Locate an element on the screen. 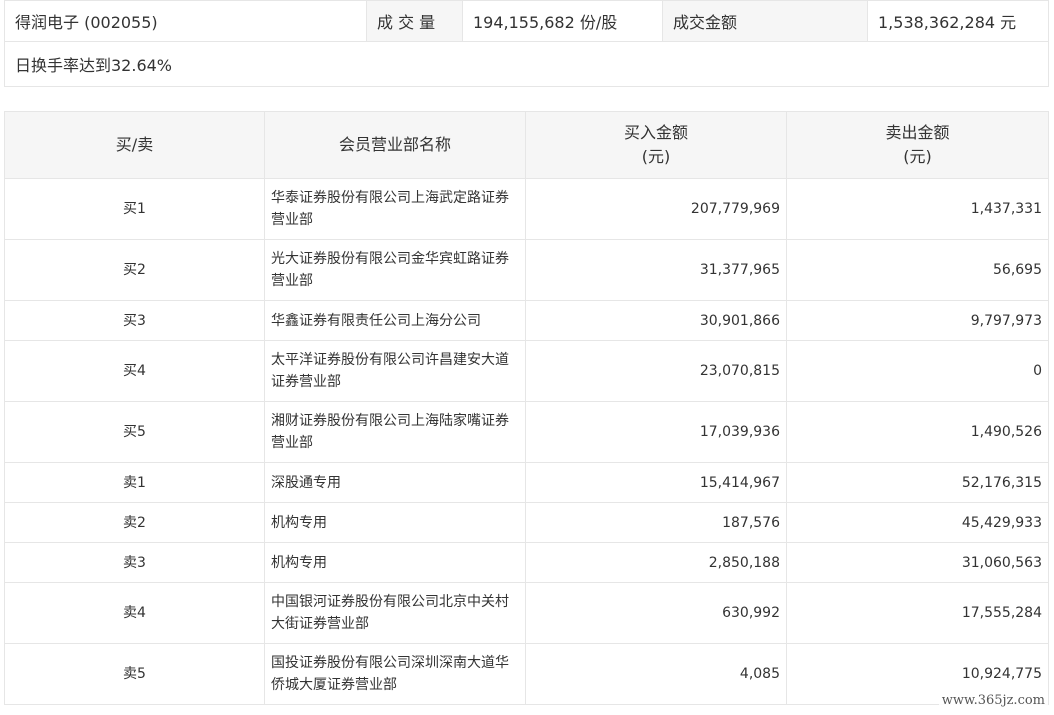  row-type: 买5 is located at coordinates (134, 432).